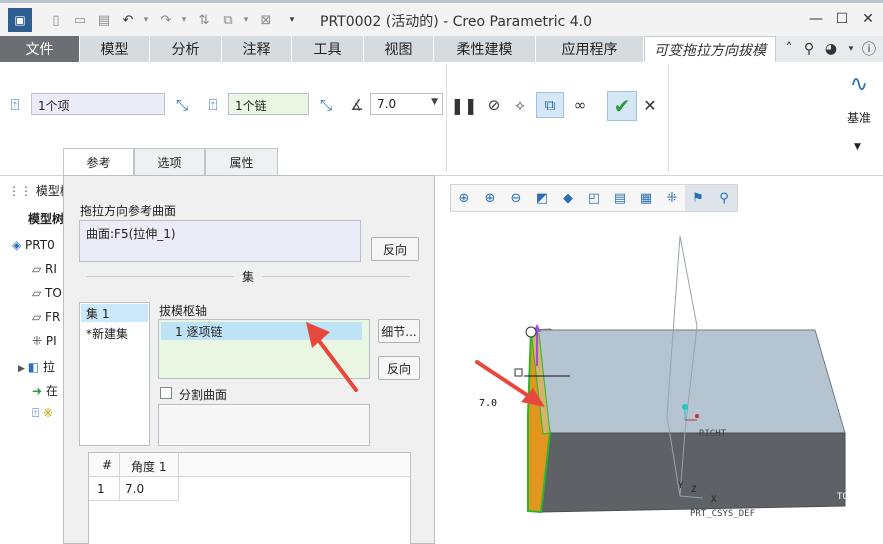 The width and height of the screenshot is (883, 544). What do you see at coordinates (33, 248) in the screenshot?
I see `tree-item-part: ◈ PRT0` at bounding box center [33, 248].